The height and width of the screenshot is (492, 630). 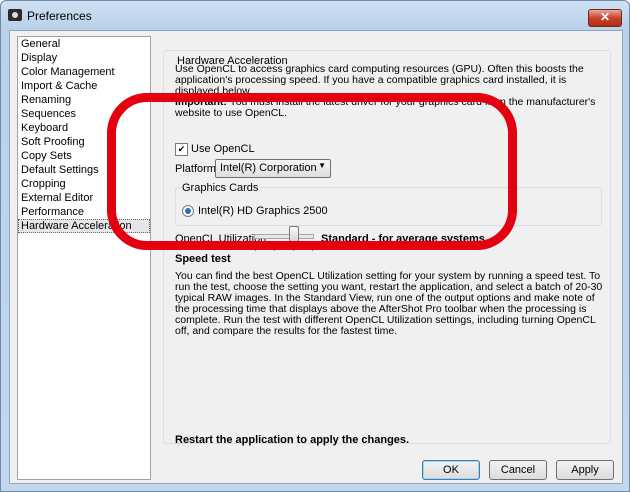 I want to click on graphics-cards-title: Graphics Cards, so click(x=220, y=188).